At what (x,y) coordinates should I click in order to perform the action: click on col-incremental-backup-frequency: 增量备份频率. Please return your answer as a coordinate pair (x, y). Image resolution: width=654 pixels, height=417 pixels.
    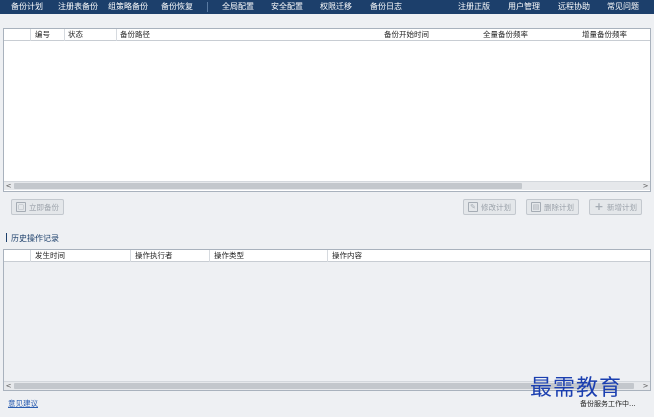
    Looking at the image, I should click on (604, 35).